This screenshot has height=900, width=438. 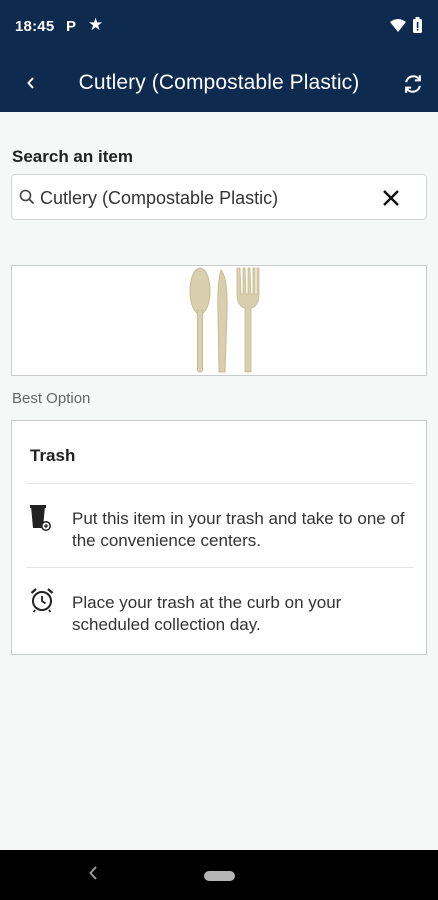 I want to click on clear-search-button, so click(x=391, y=198).